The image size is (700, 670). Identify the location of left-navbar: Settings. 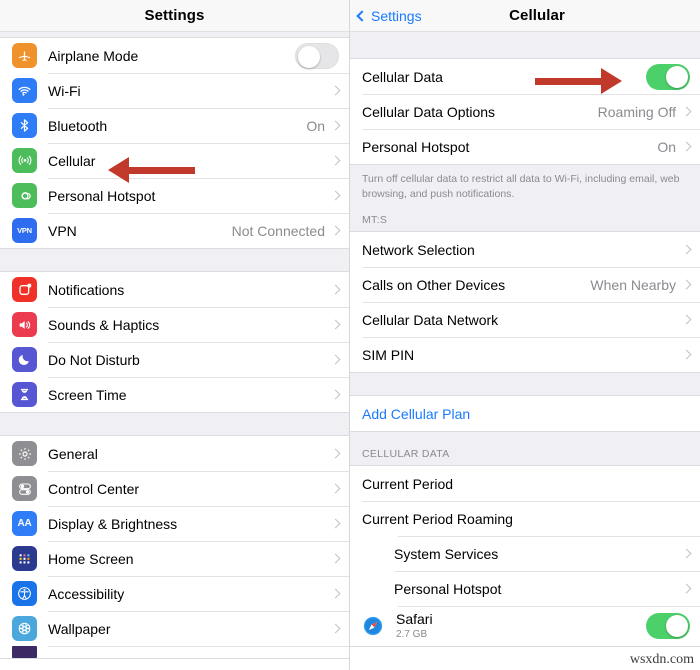
(174, 16).